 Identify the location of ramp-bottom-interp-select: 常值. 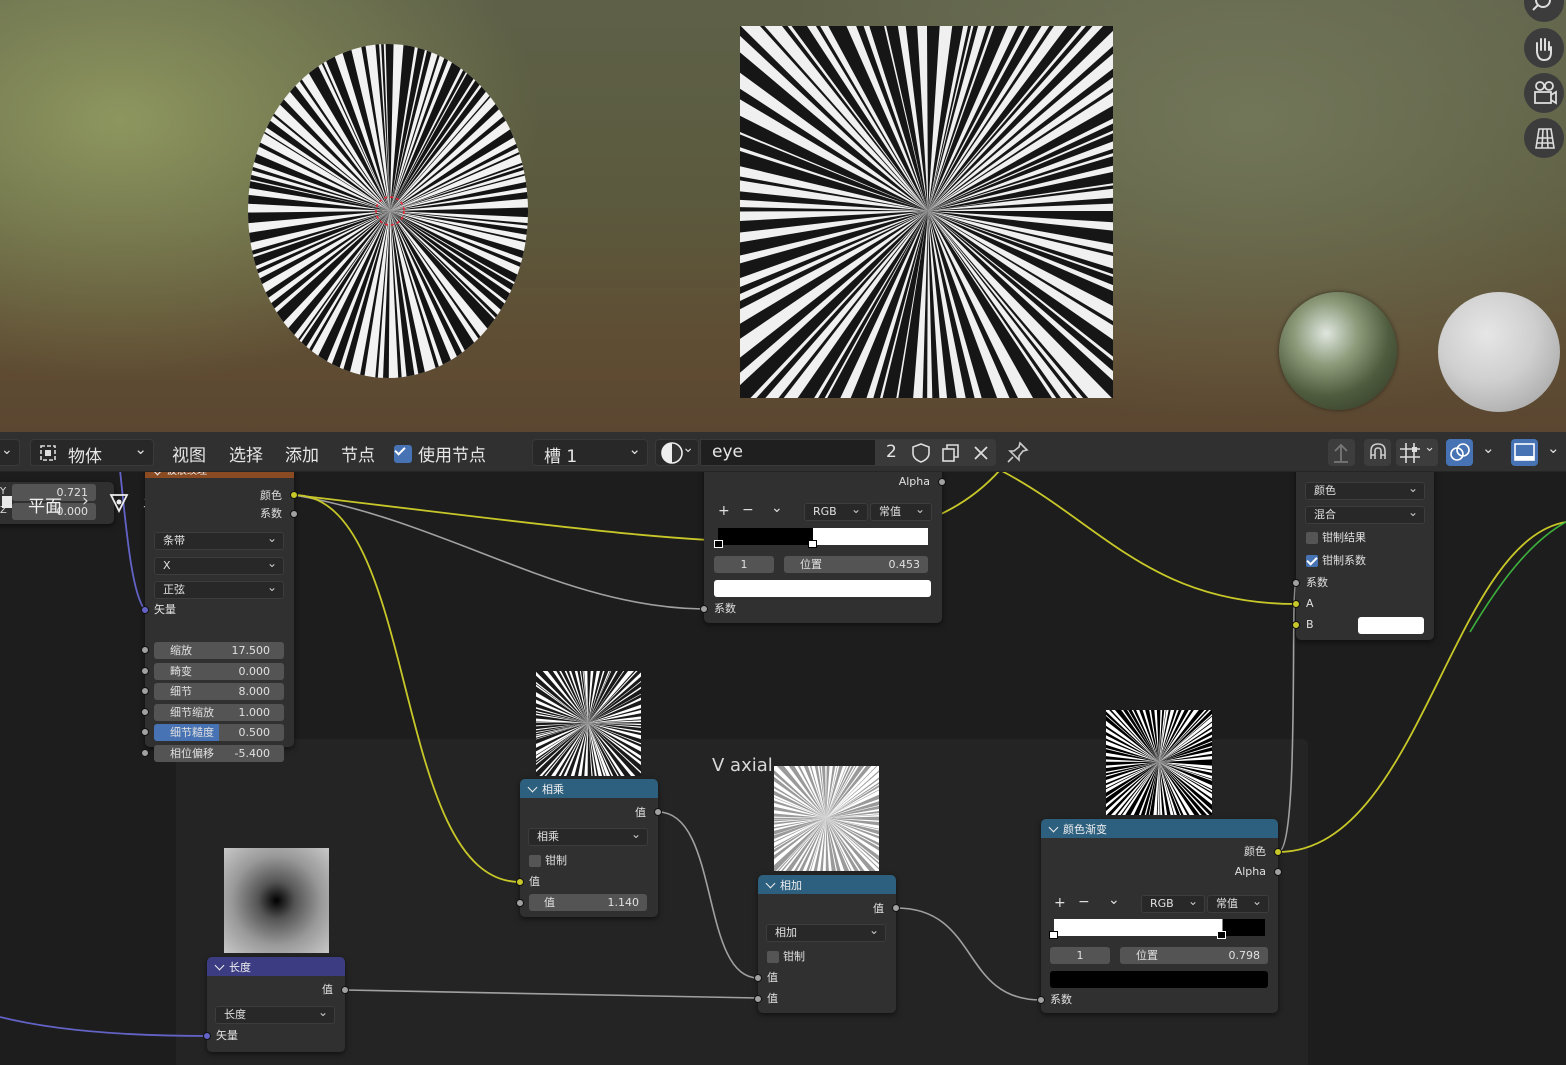
(1238, 903).